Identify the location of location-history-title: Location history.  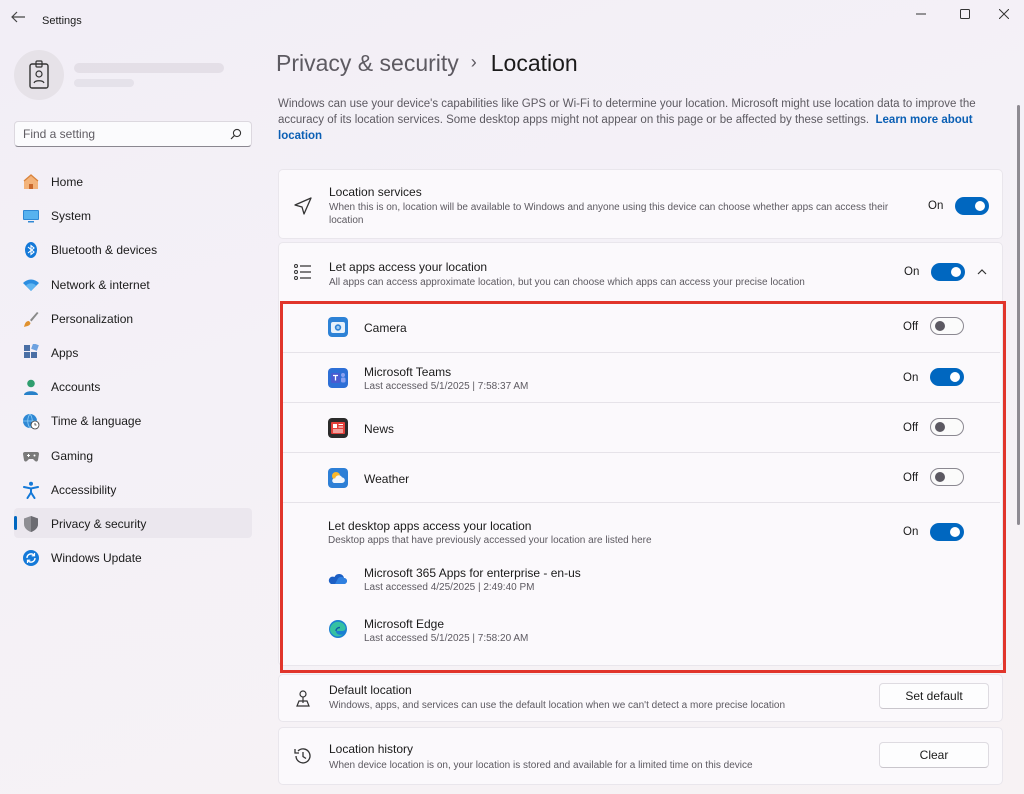
(371, 749).